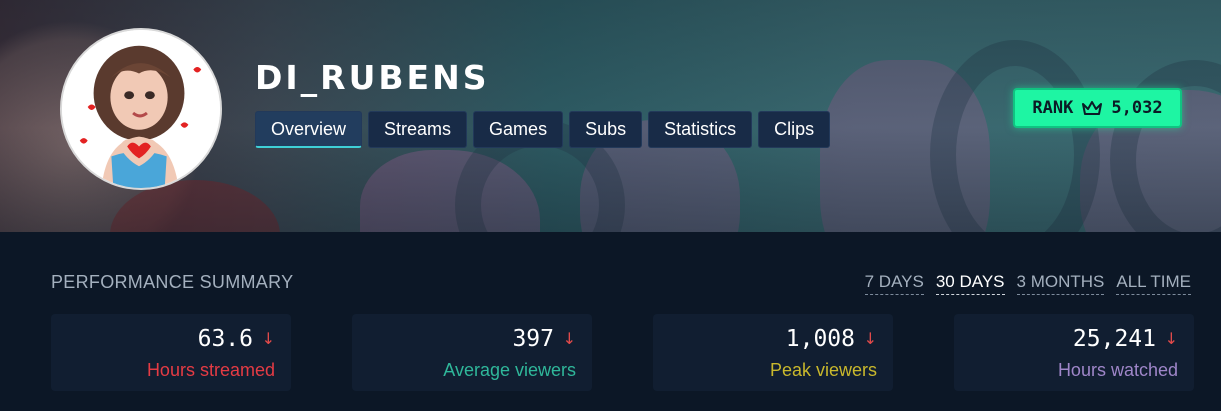  I want to click on stat-card-peak-viewers: 1,008 ↓ Peak viewers, so click(773, 352).